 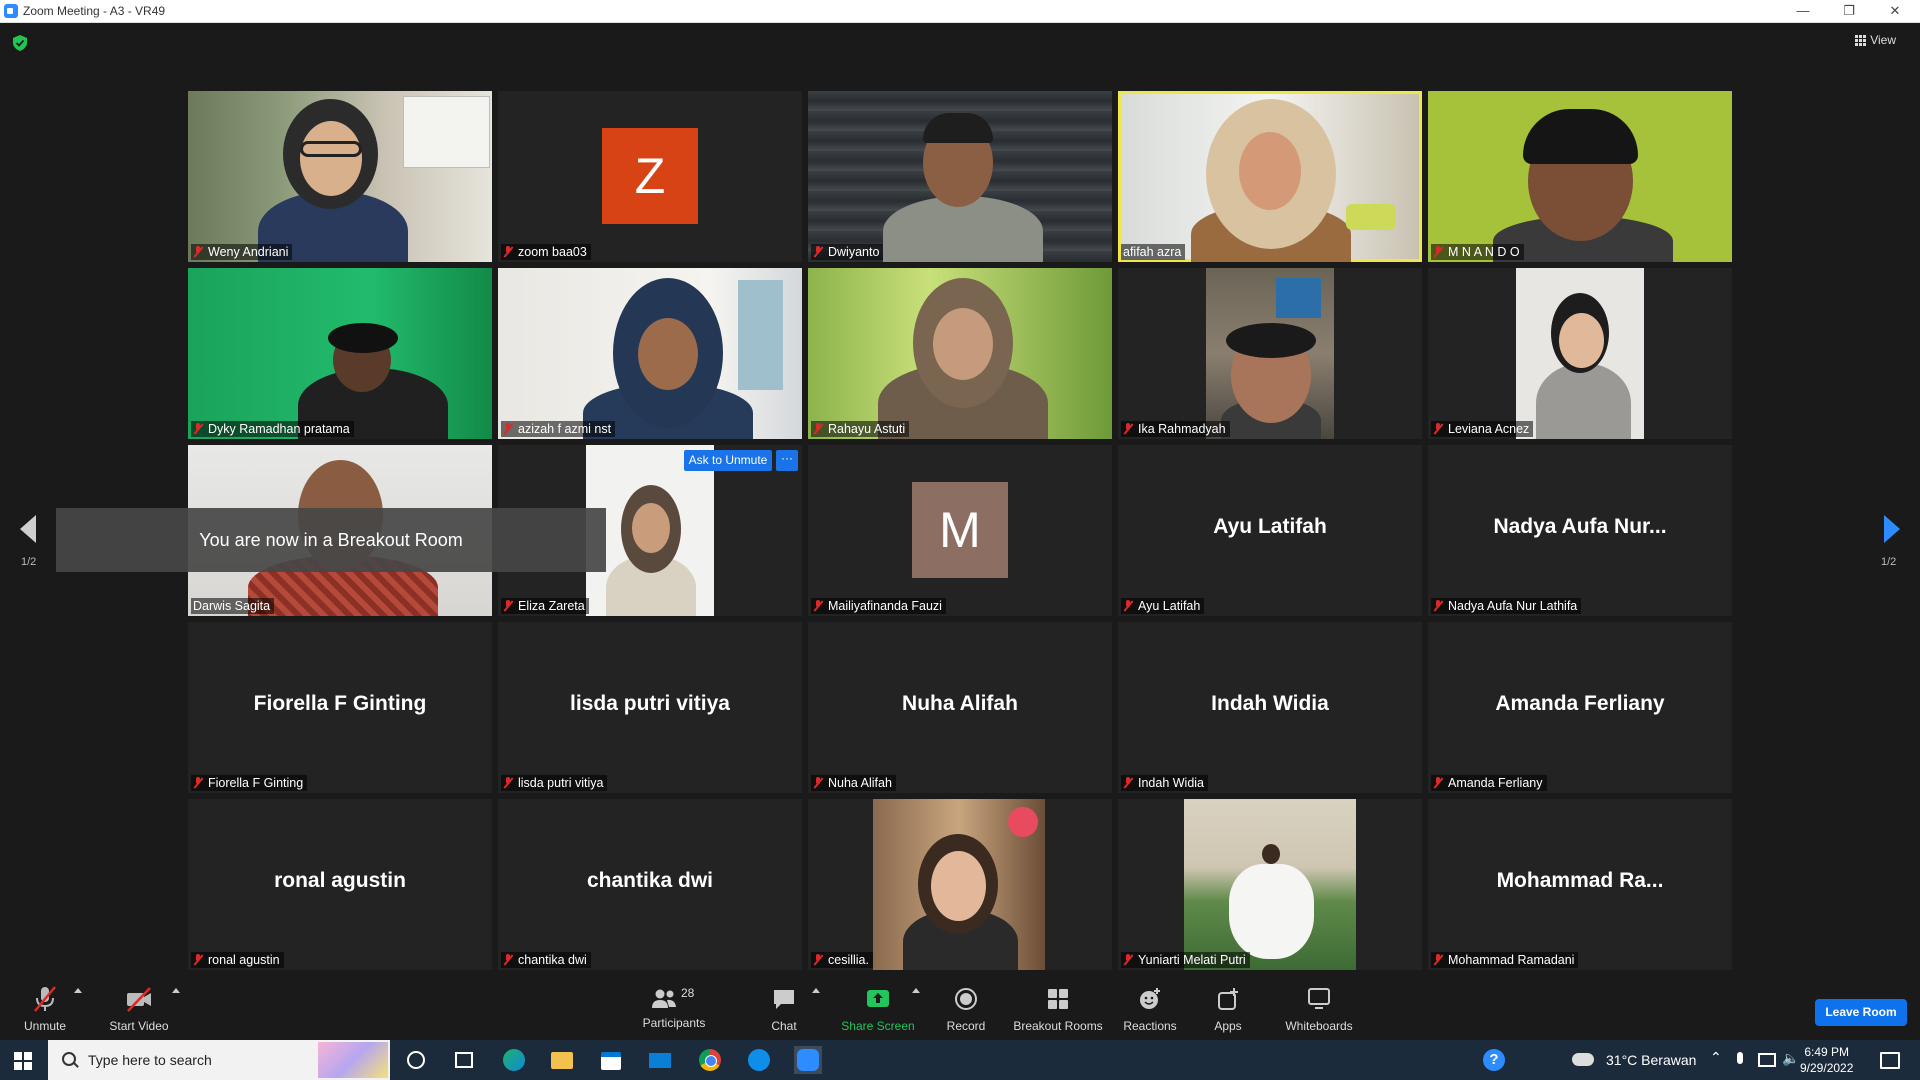 I want to click on breakout-rooms-icon, so click(x=1058, y=999).